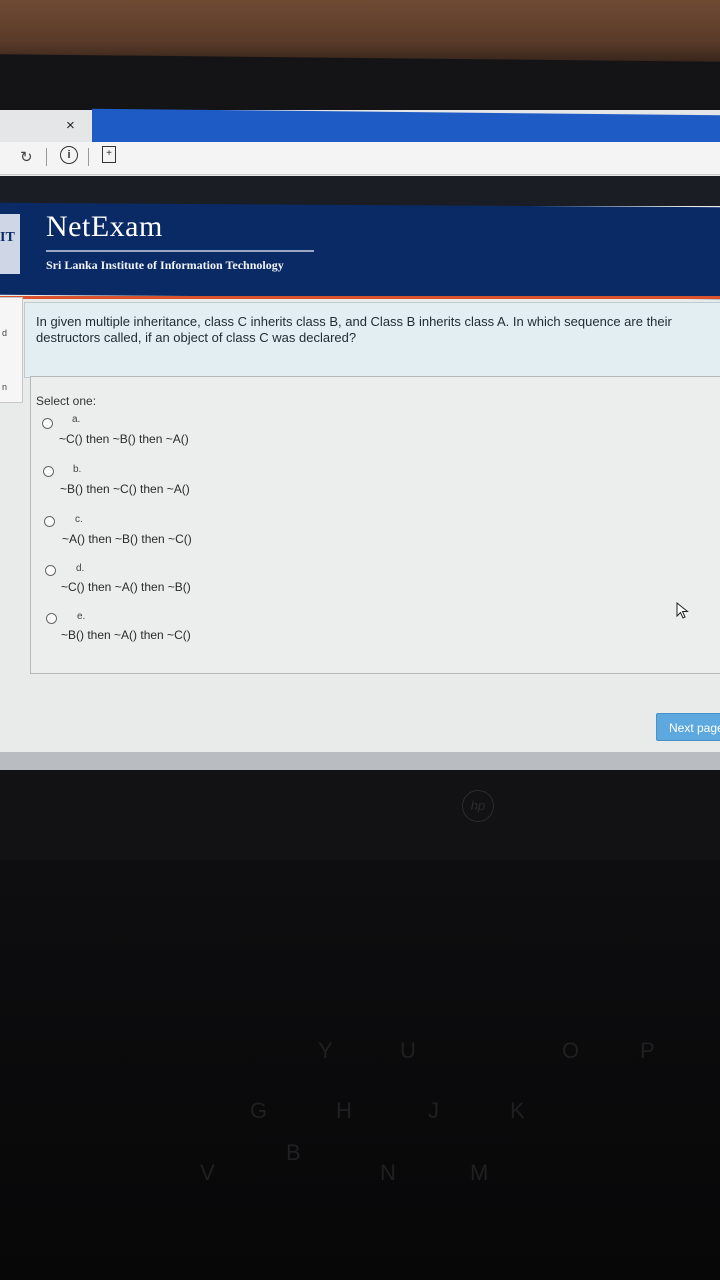 This screenshot has width=720, height=1280. I want to click on option-d-letter: d., so click(80, 568).